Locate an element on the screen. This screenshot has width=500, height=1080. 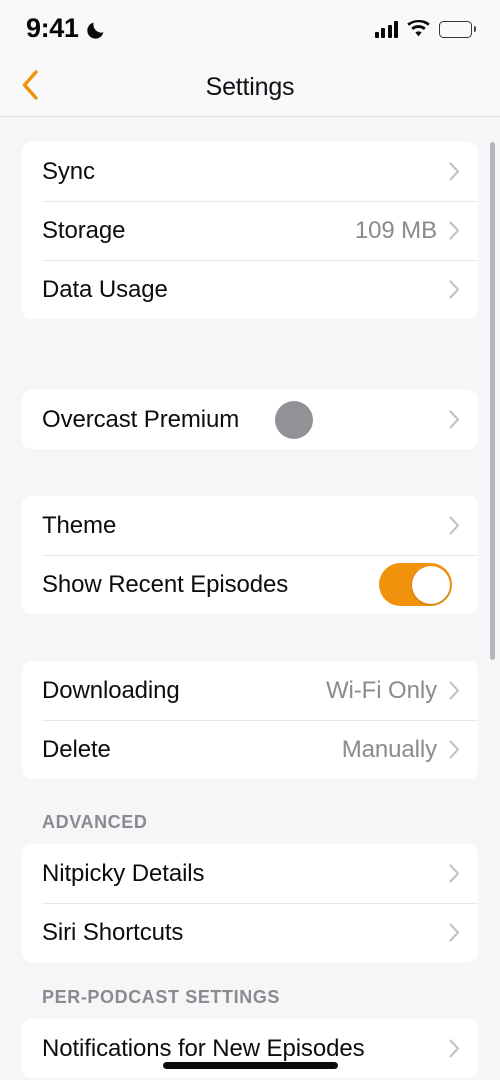
row-label: Notifications for New Episodes is located at coordinates (203, 1048).